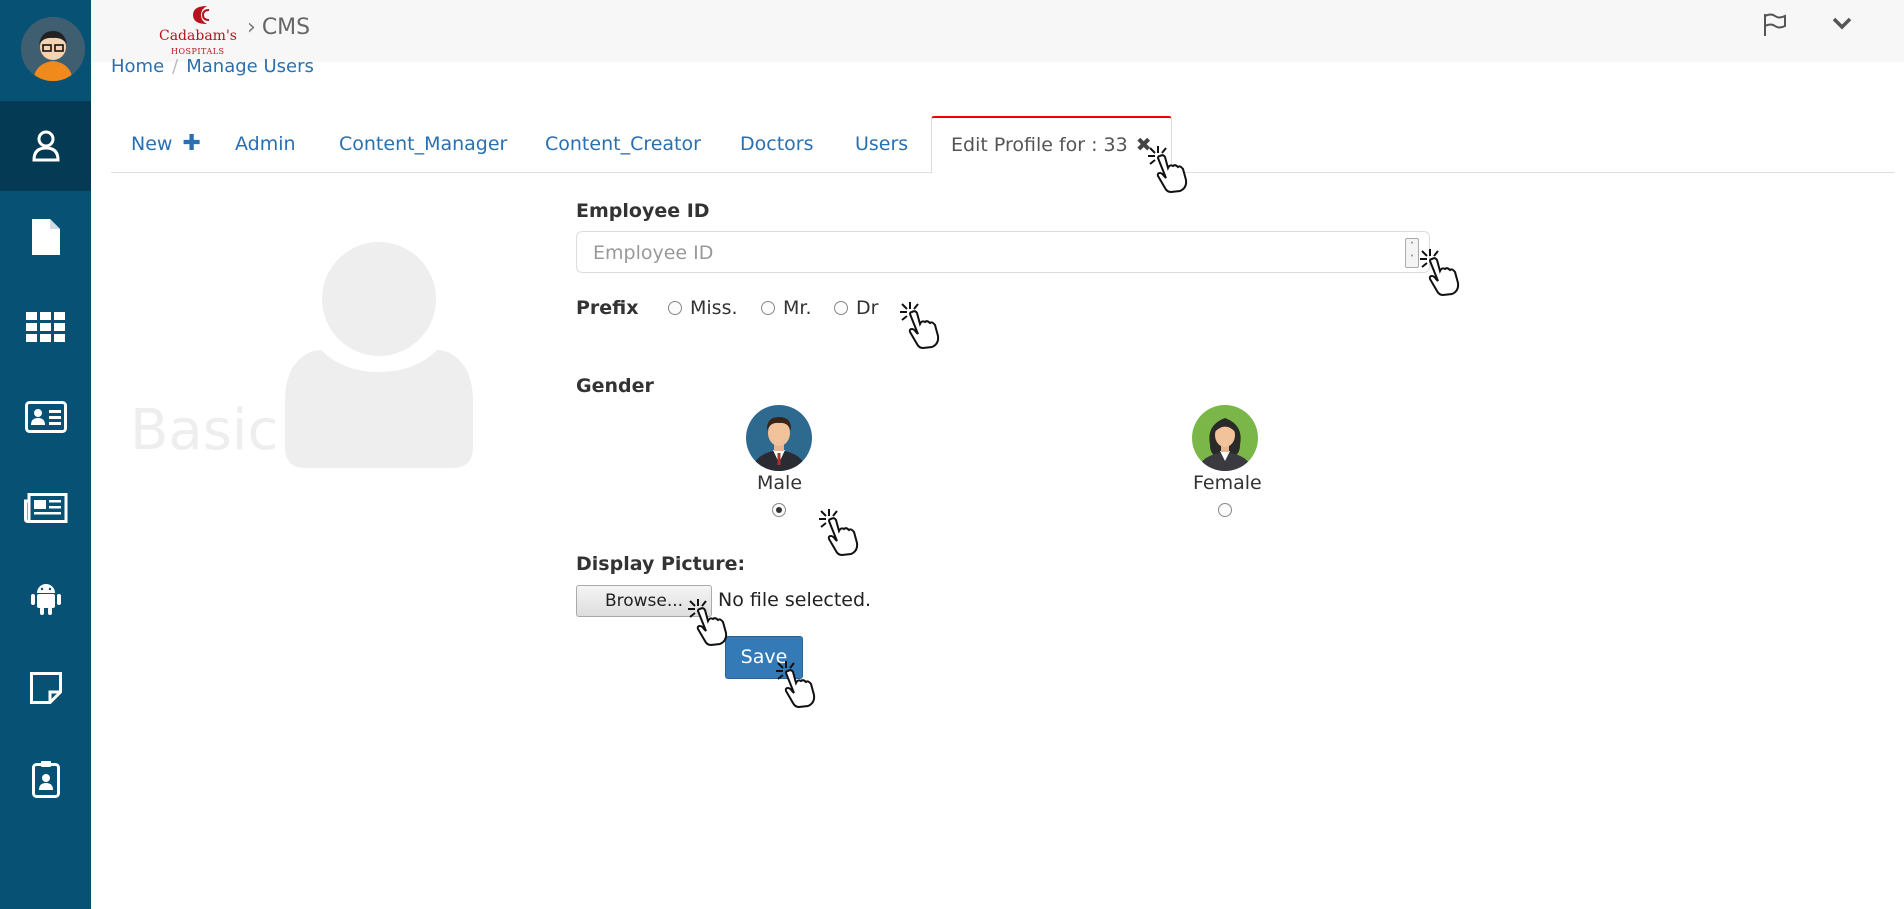 The width and height of the screenshot is (1904, 909). I want to click on sidebar-item-profiles, so click(45, 417).